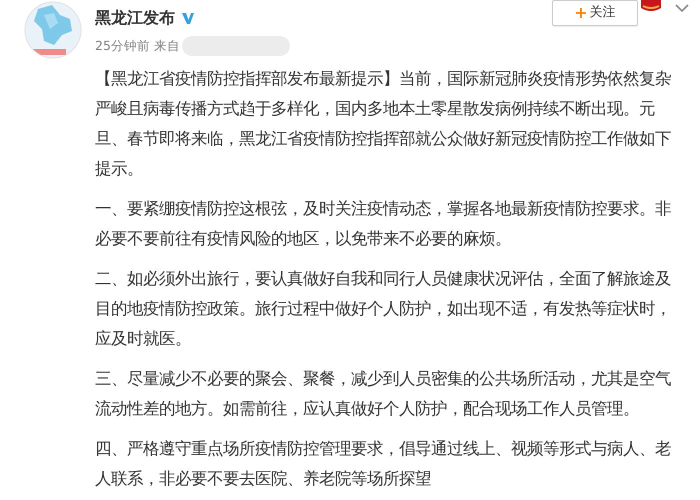 The height and width of the screenshot is (500, 700). What do you see at coordinates (383, 394) in the screenshot?
I see `post-paragraph: 三、尽量减少不必要的聚会、聚餐，减少到人员密集的公共场所活动，尤其是空气流动性差的地方。如需前往，应认真做好个人防护，配合现场工作人员管理。` at bounding box center [383, 394].